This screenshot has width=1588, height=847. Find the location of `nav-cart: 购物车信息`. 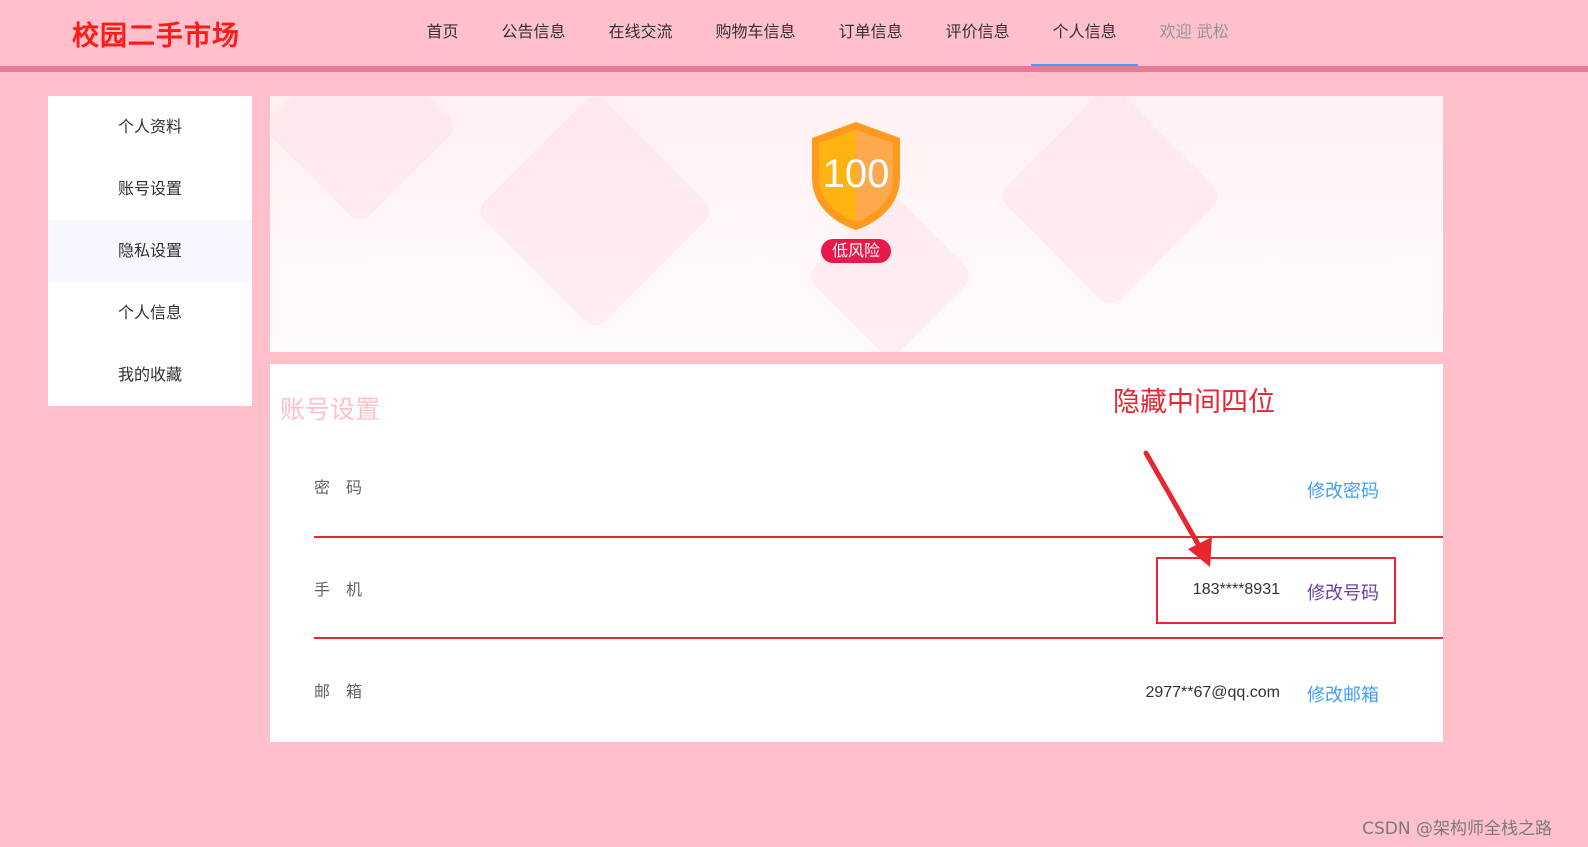

nav-cart: 购物车信息 is located at coordinates (755, 33).